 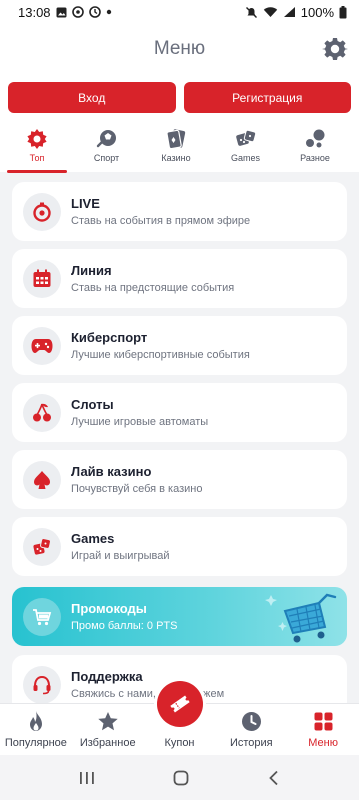 I want to click on nav-menu: Меню, so click(x=323, y=729).